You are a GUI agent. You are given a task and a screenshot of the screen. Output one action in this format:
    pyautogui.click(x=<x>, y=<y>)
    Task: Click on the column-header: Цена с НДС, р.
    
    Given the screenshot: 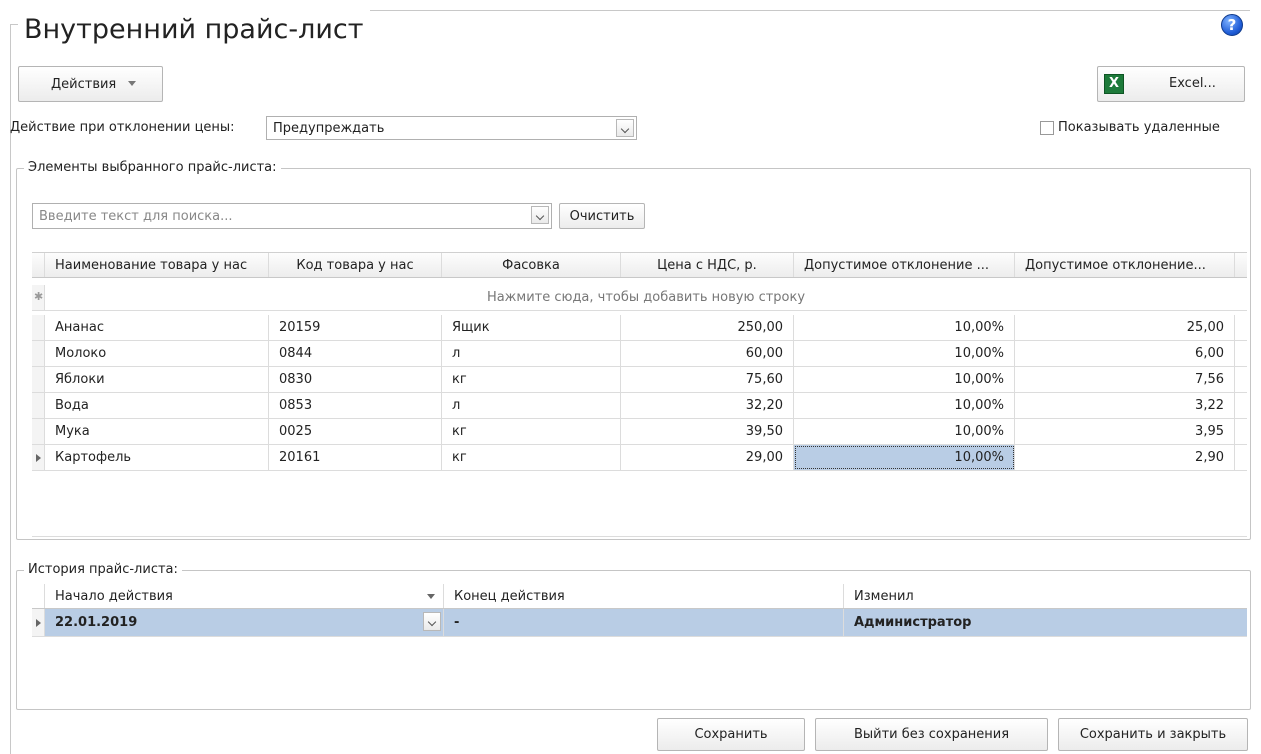 What is the action you would take?
    pyautogui.click(x=707, y=265)
    